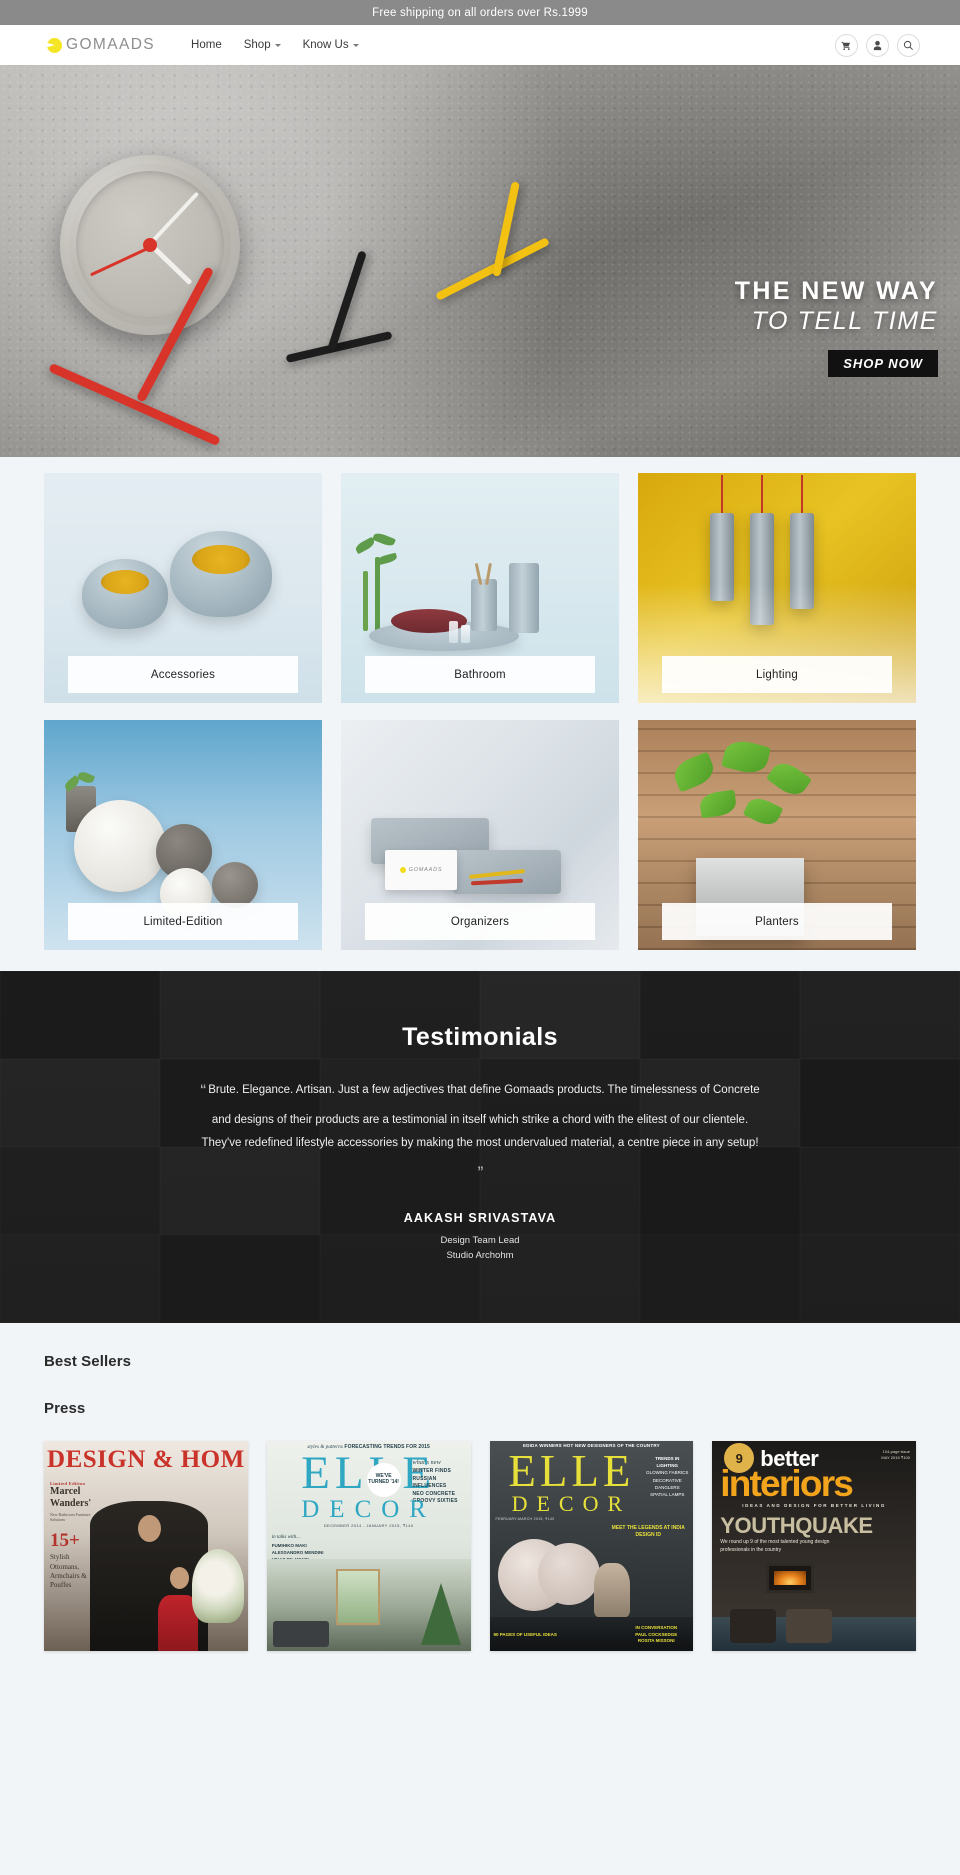 The width and height of the screenshot is (960, 1875). Describe the element at coordinates (183, 921) in the screenshot. I see `category-label: Limited-Edition` at that location.